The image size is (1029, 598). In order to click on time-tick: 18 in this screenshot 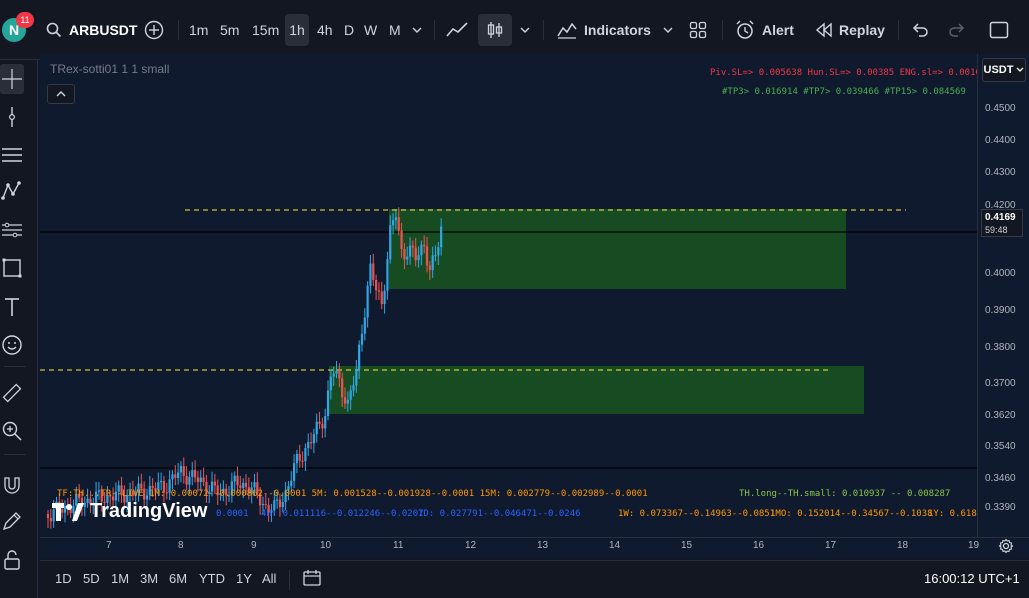, I will do `click(903, 545)`.